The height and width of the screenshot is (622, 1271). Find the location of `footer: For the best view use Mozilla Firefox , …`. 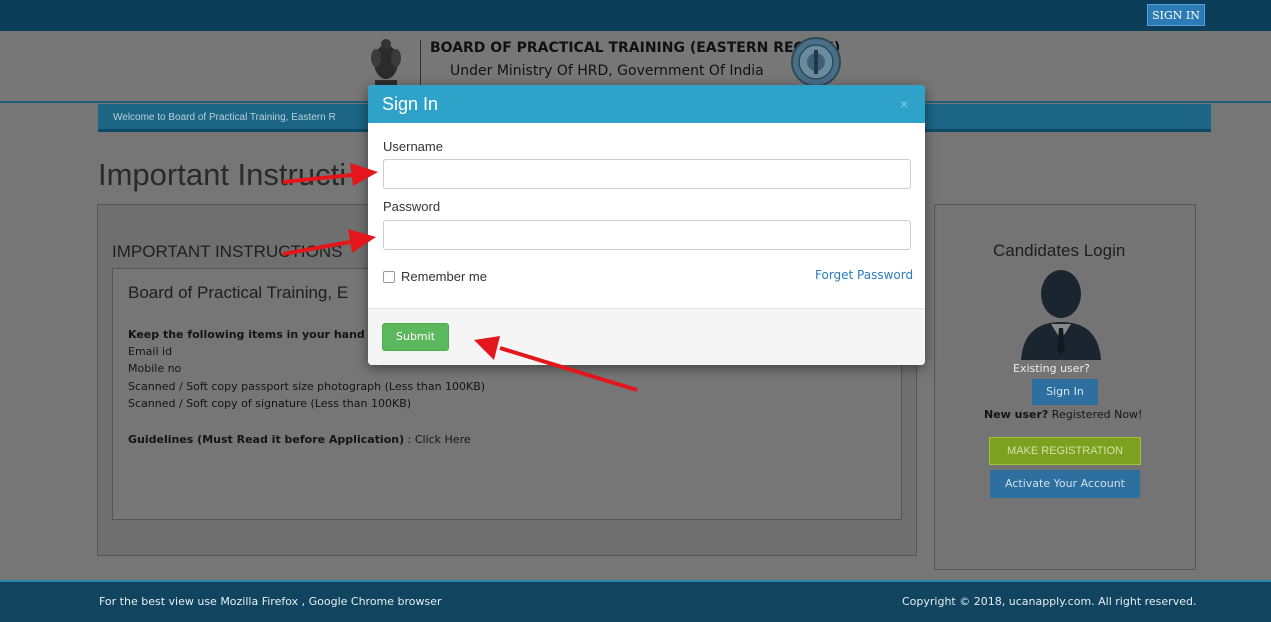

footer: For the best view use Mozilla Firefox , … is located at coordinates (635, 601).